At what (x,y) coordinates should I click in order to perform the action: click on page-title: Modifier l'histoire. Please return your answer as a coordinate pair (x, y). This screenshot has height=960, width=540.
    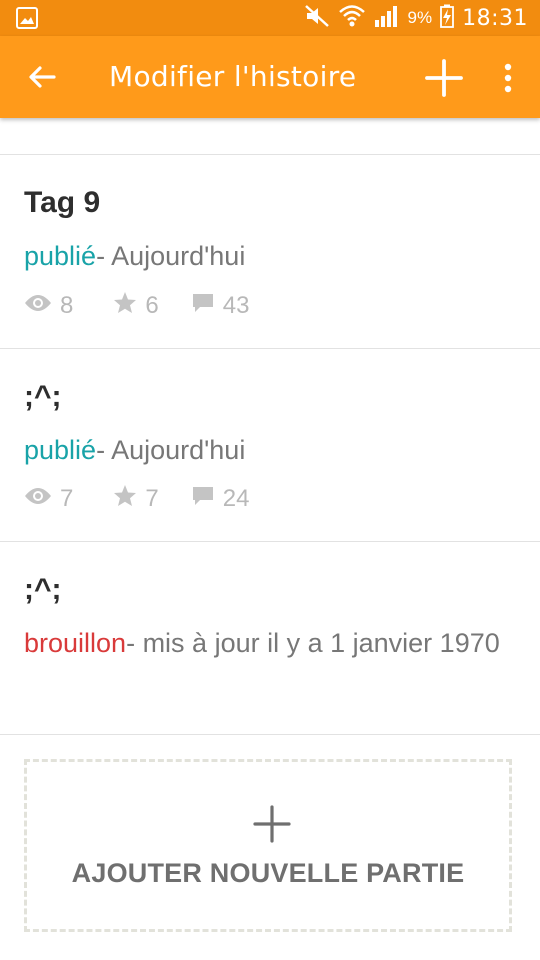
    Looking at the image, I should click on (233, 76).